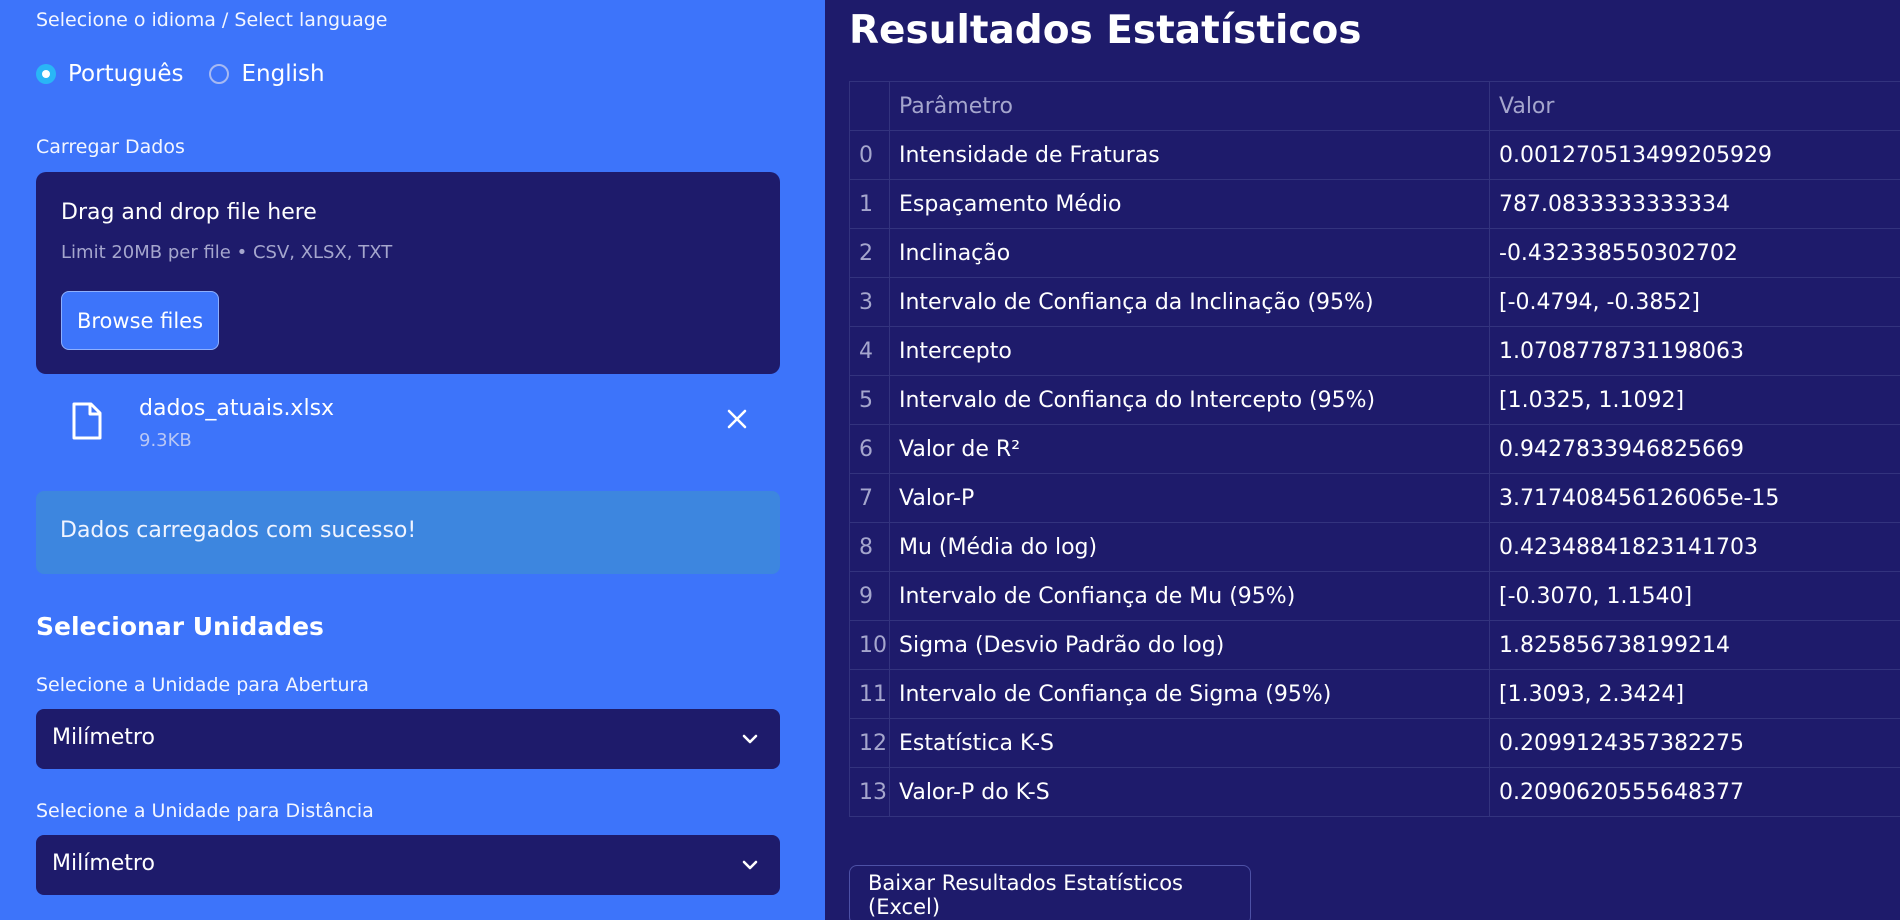  What do you see at coordinates (1105, 30) in the screenshot?
I see `page-title: Resultados Estatísticos` at bounding box center [1105, 30].